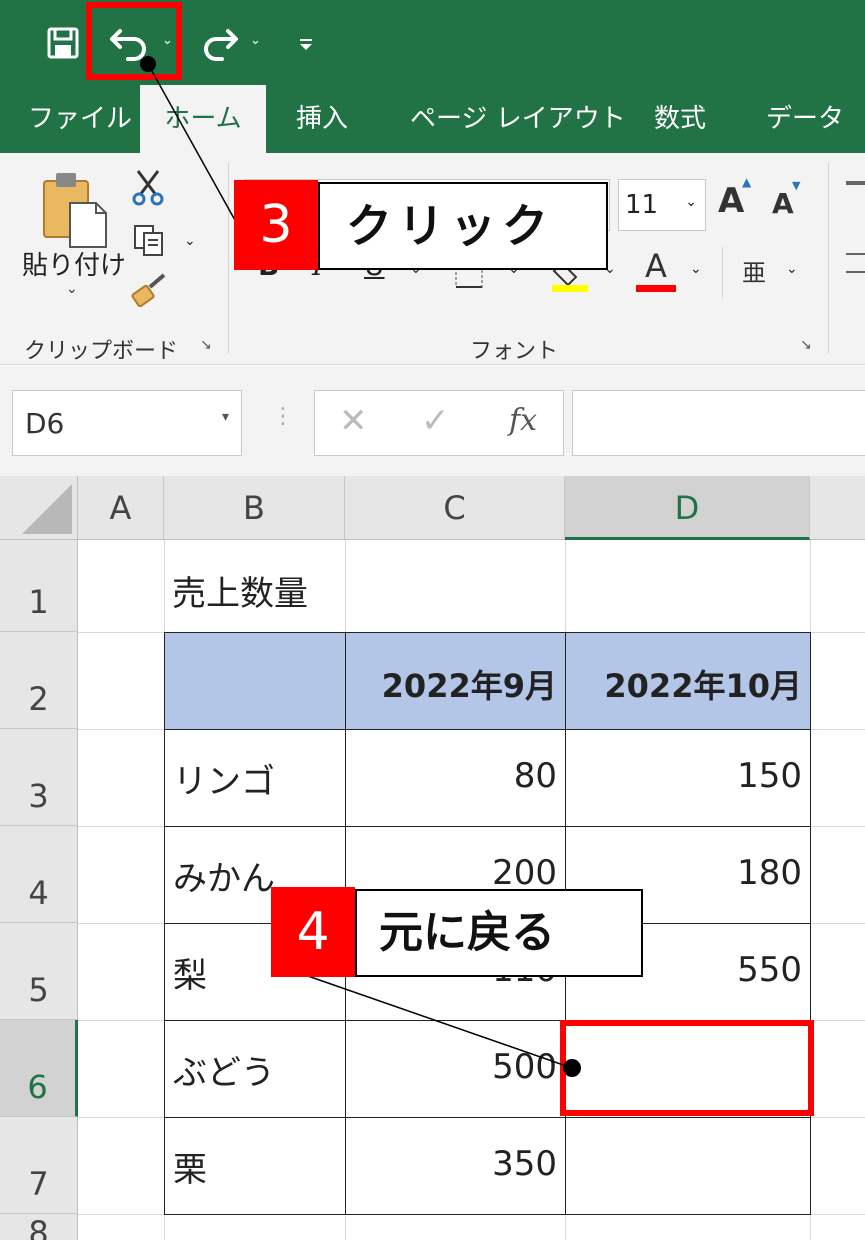 This screenshot has width=865, height=1240. What do you see at coordinates (276, 225) in the screenshot?
I see `step-3-badge: 3` at bounding box center [276, 225].